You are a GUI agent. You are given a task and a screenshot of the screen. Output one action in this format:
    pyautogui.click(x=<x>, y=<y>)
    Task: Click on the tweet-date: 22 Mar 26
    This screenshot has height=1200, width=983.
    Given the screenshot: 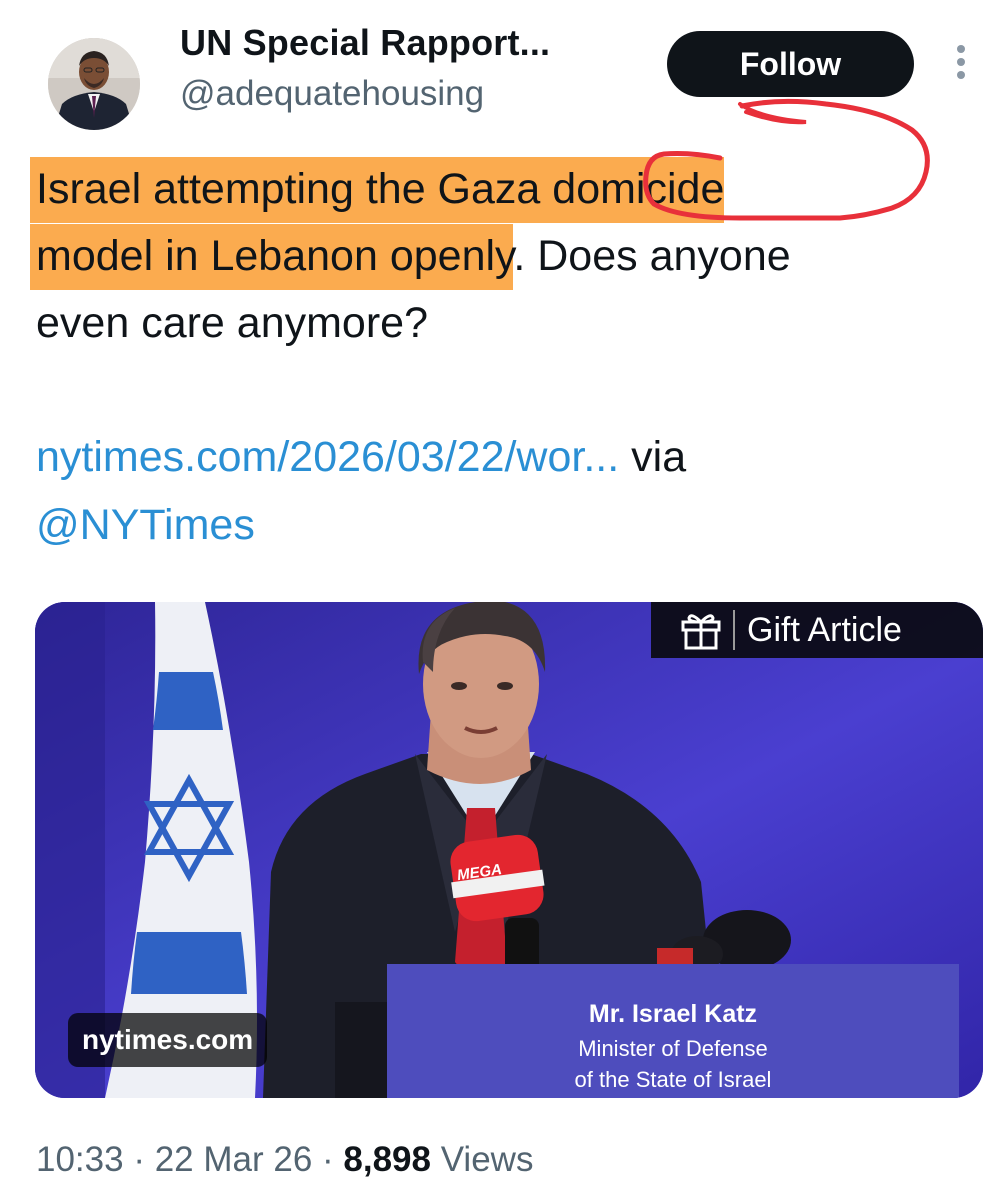 What is the action you would take?
    pyautogui.click(x=234, y=1159)
    